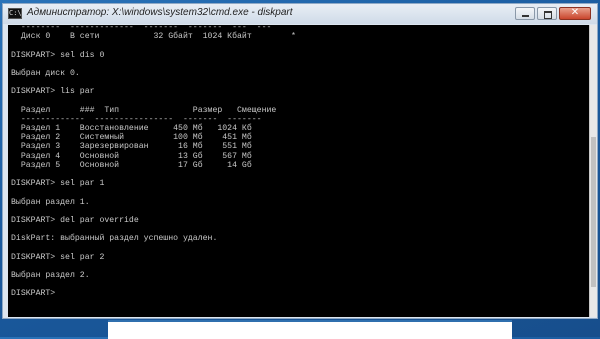  I want to click on maximize-button, so click(547, 13).